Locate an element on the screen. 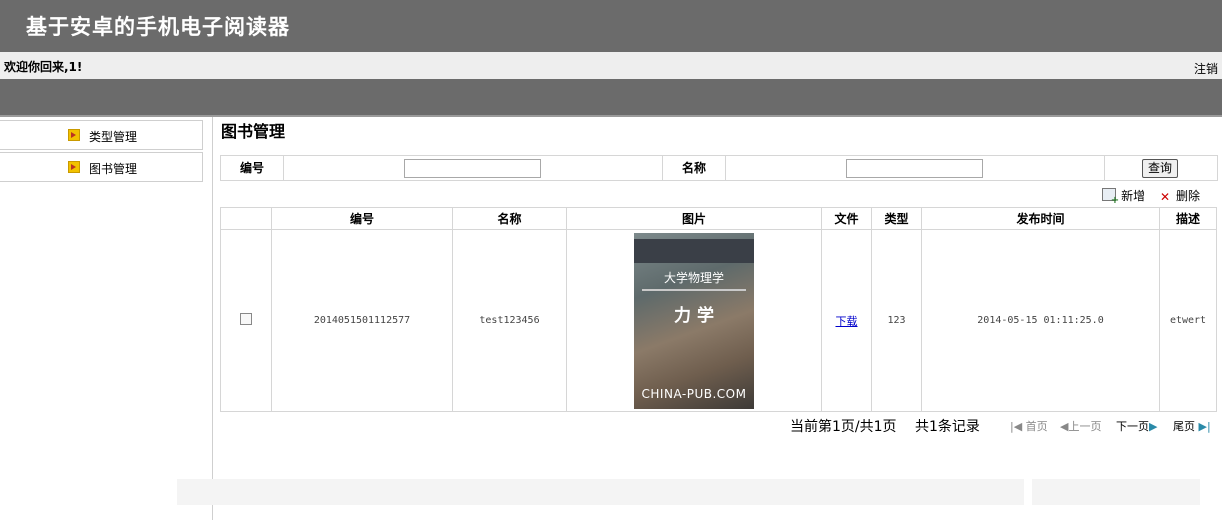 The height and width of the screenshot is (520, 1222). id-cell is located at coordinates (473, 168).